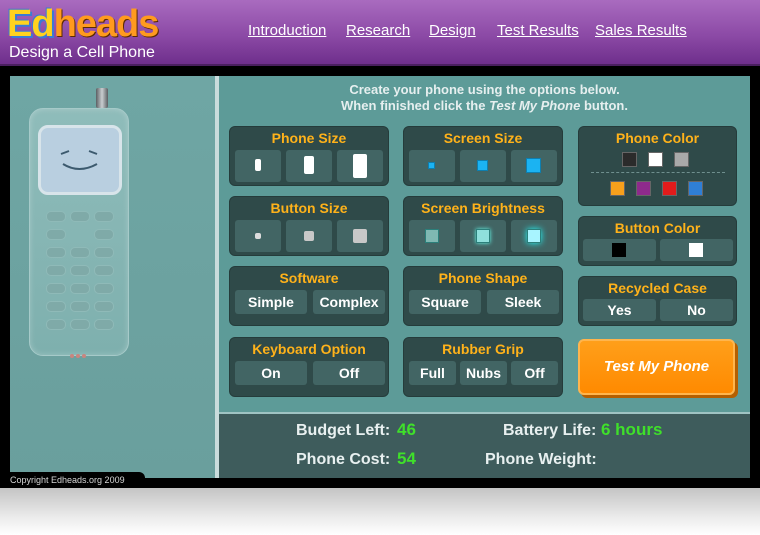 The height and width of the screenshot is (535, 760). I want to click on button-color-black-option, so click(619, 250).